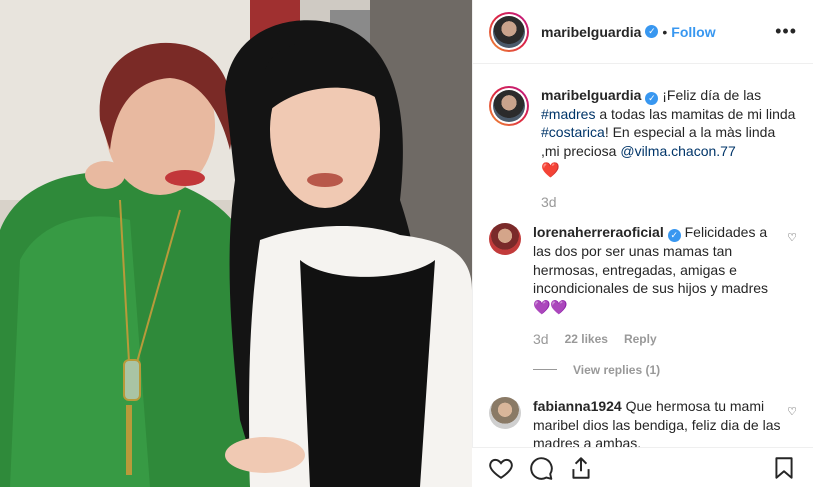 This screenshot has height=487, width=813. Describe the element at coordinates (786, 31) in the screenshot. I see `more-options-icon: •••` at that location.